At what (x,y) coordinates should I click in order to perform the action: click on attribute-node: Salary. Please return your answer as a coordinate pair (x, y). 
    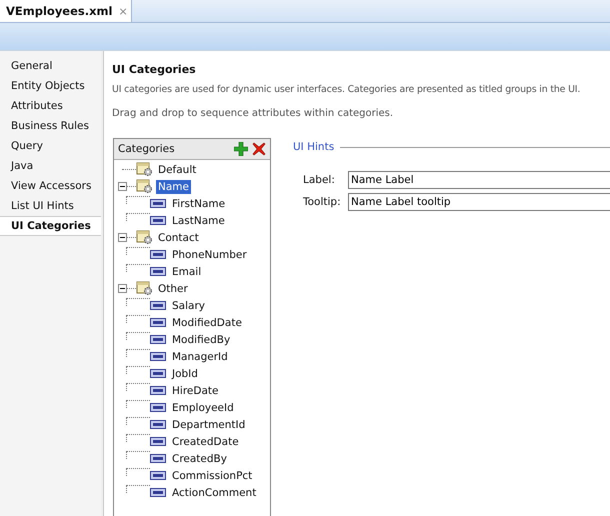
    Looking at the image, I should click on (188, 305).